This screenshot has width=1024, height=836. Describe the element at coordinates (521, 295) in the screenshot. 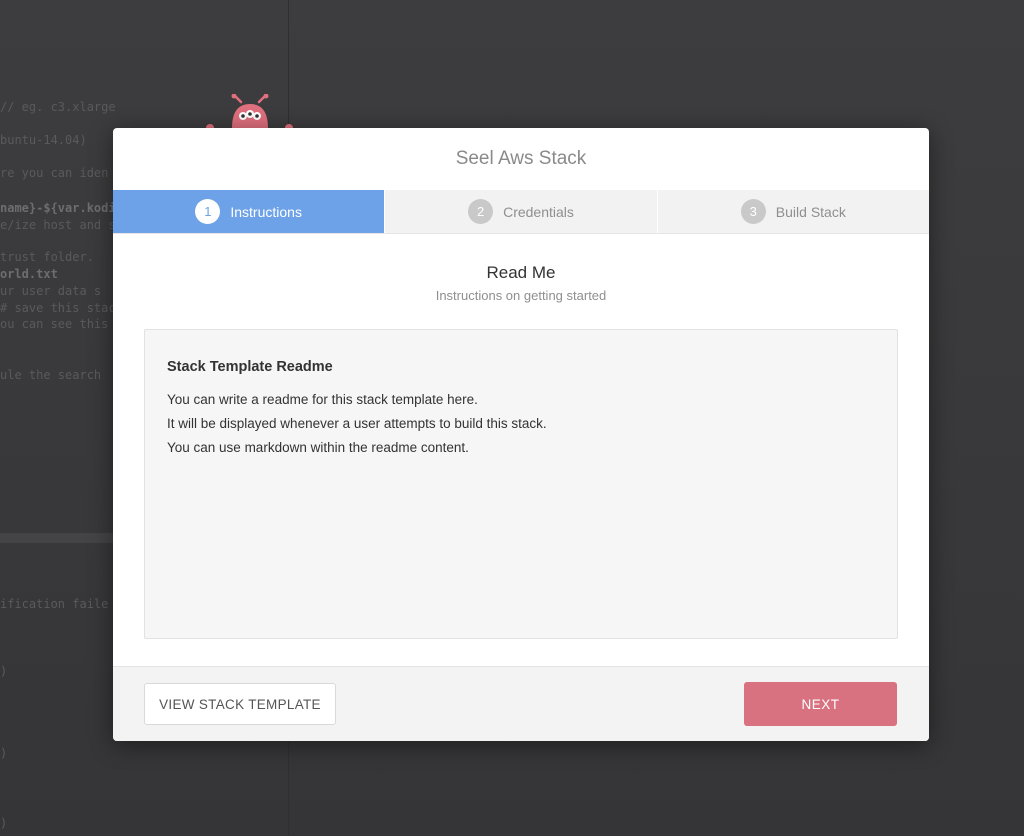

I see `section-subtitle: Instructions on getting started` at that location.